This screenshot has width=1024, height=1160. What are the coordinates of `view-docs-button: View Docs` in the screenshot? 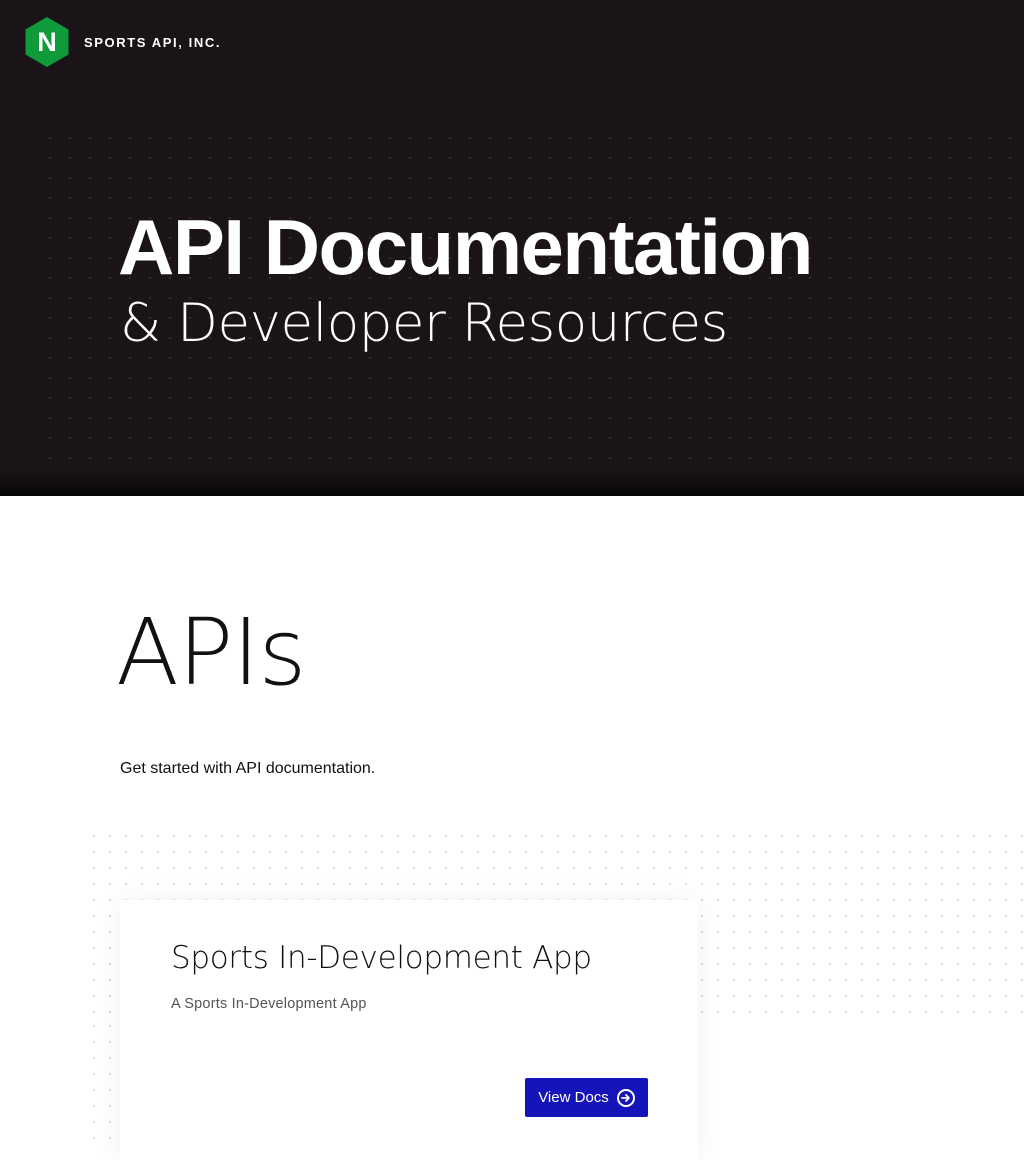 It's located at (586, 1097).